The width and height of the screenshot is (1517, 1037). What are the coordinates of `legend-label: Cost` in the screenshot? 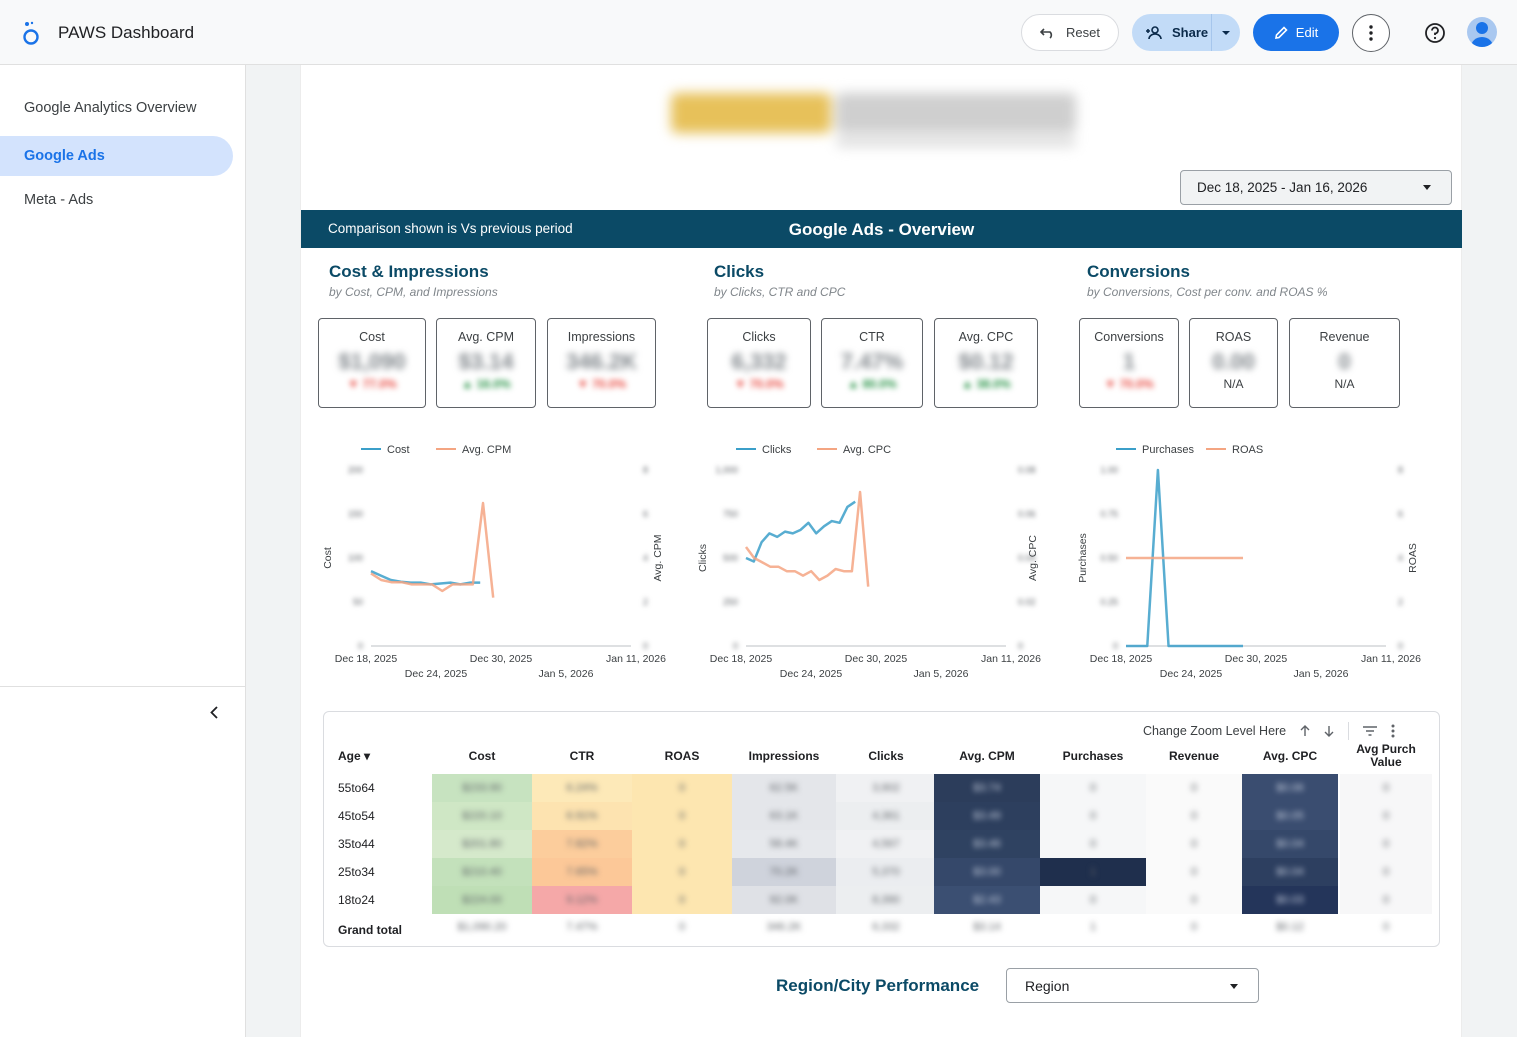 It's located at (398, 450).